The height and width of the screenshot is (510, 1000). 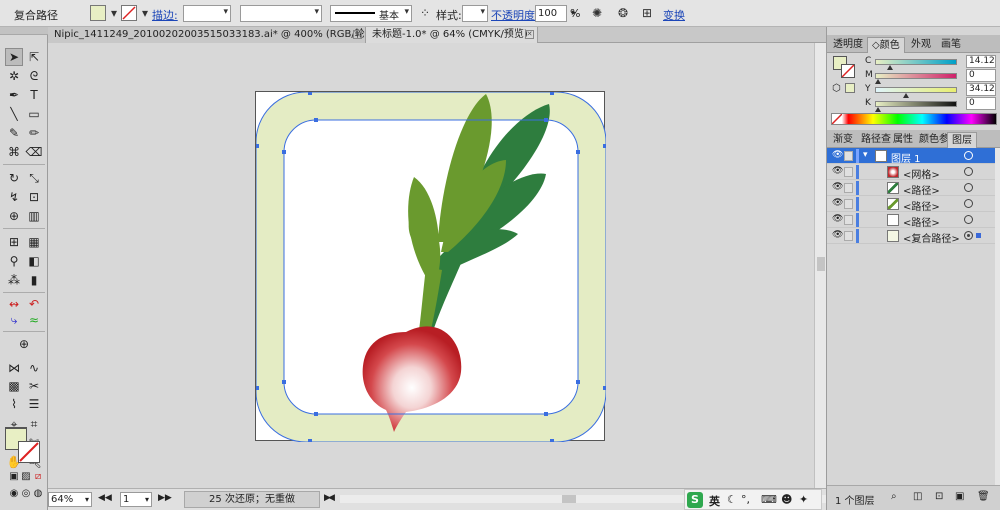 I want to click on locate-object-icon: ⌕, so click(x=894, y=496).